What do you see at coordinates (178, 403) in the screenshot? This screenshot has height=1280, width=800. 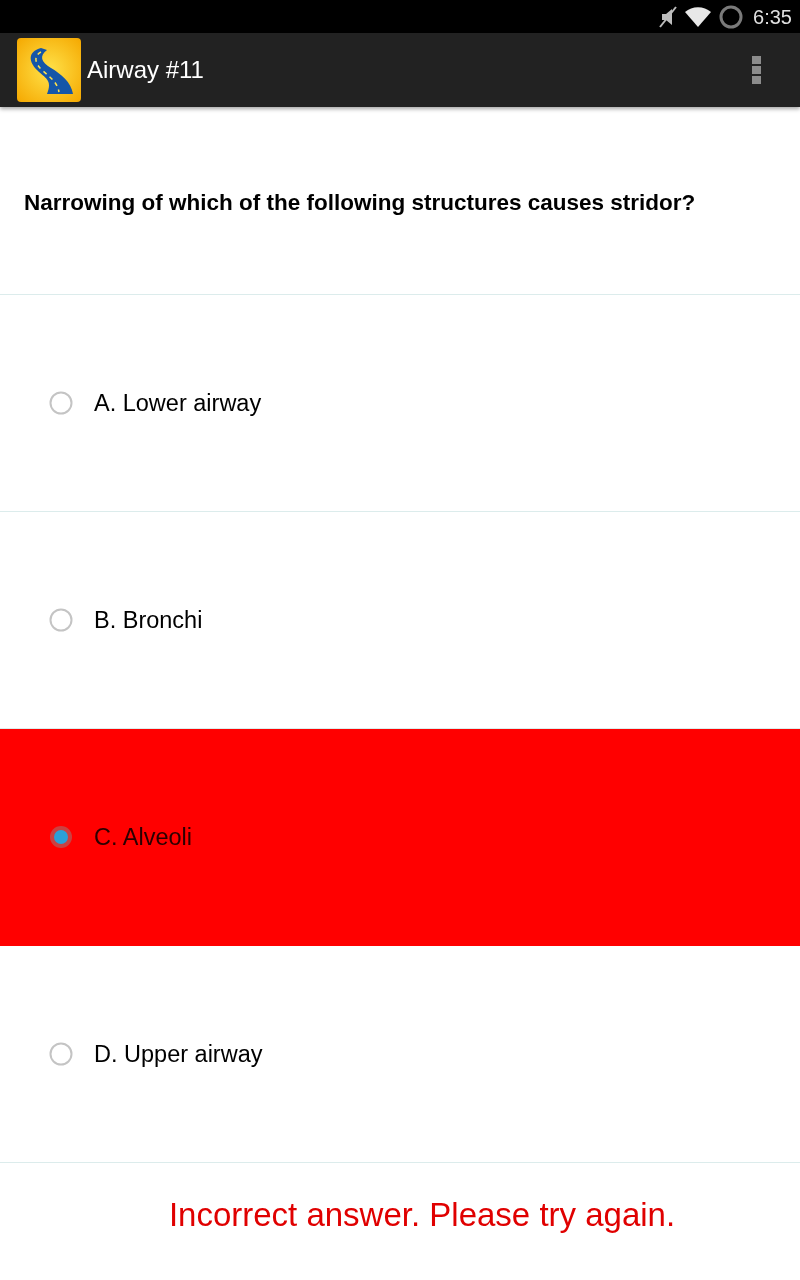 I see `option-label: A. Lower airway` at bounding box center [178, 403].